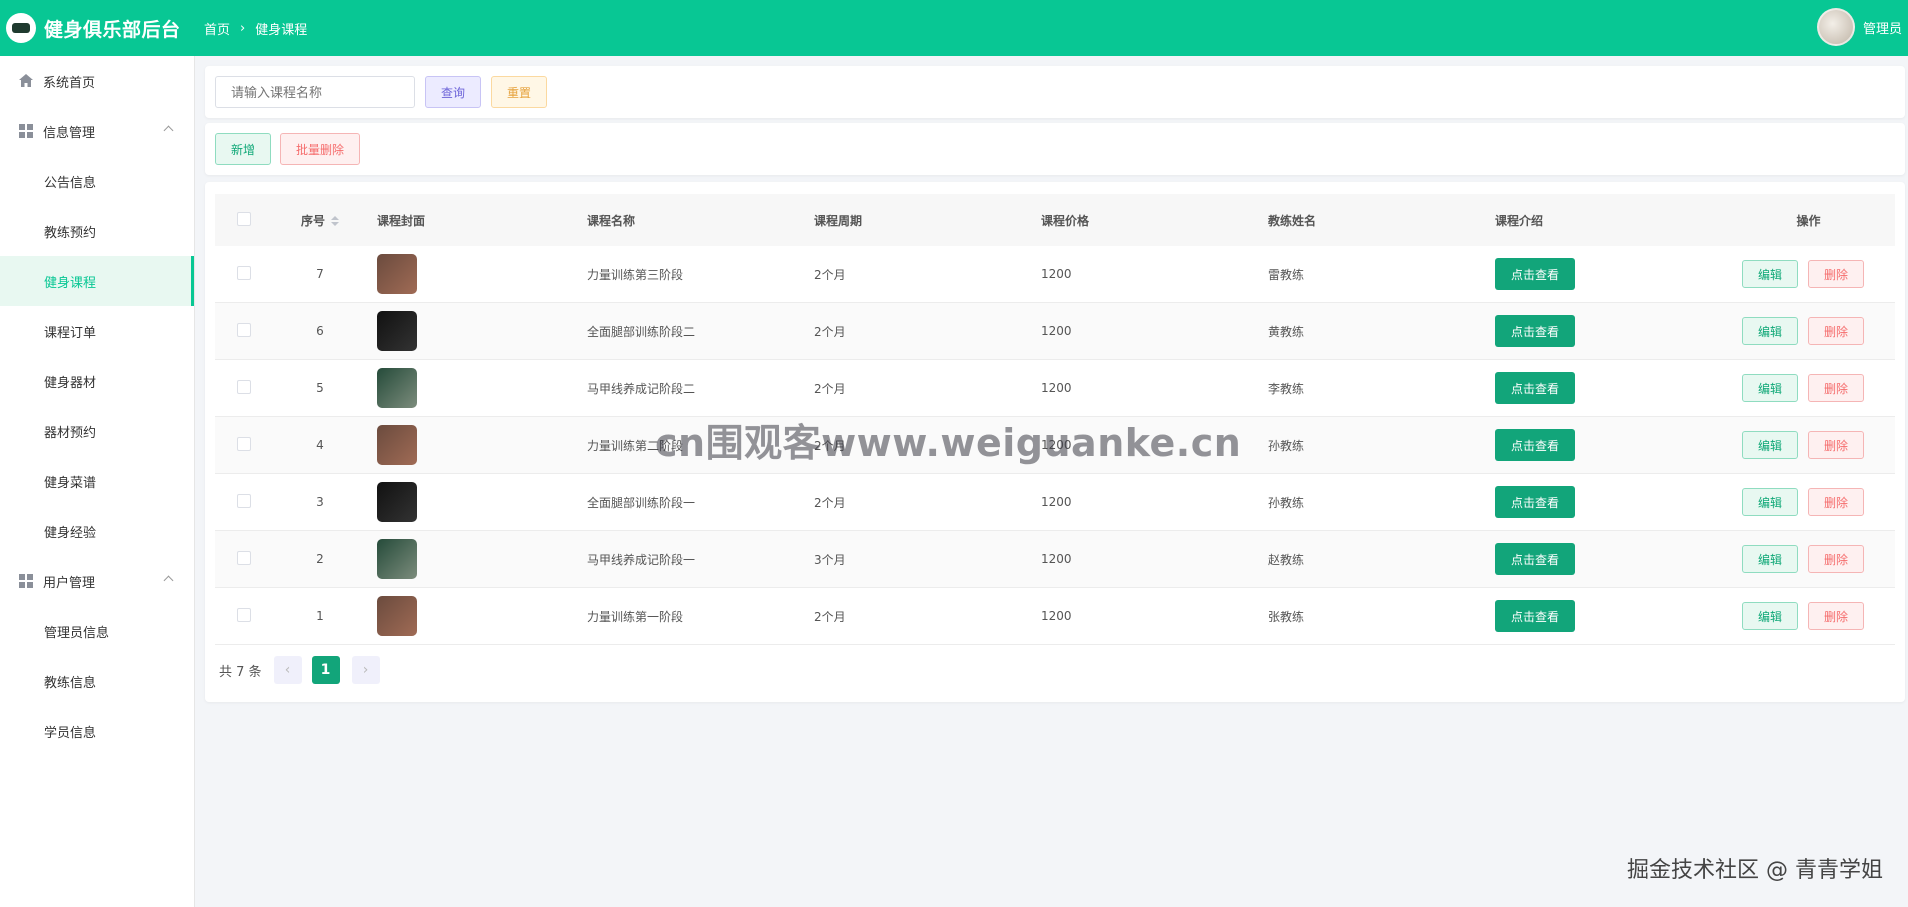 The height and width of the screenshot is (907, 1908). I want to click on query-button: 查询, so click(453, 92).